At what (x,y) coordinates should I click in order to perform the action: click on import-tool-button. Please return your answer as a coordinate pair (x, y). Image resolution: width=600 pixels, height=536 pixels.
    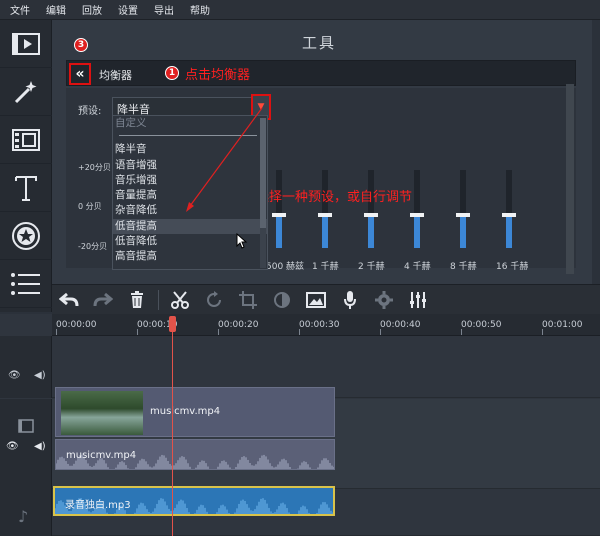
    Looking at the image, I should click on (26, 44).